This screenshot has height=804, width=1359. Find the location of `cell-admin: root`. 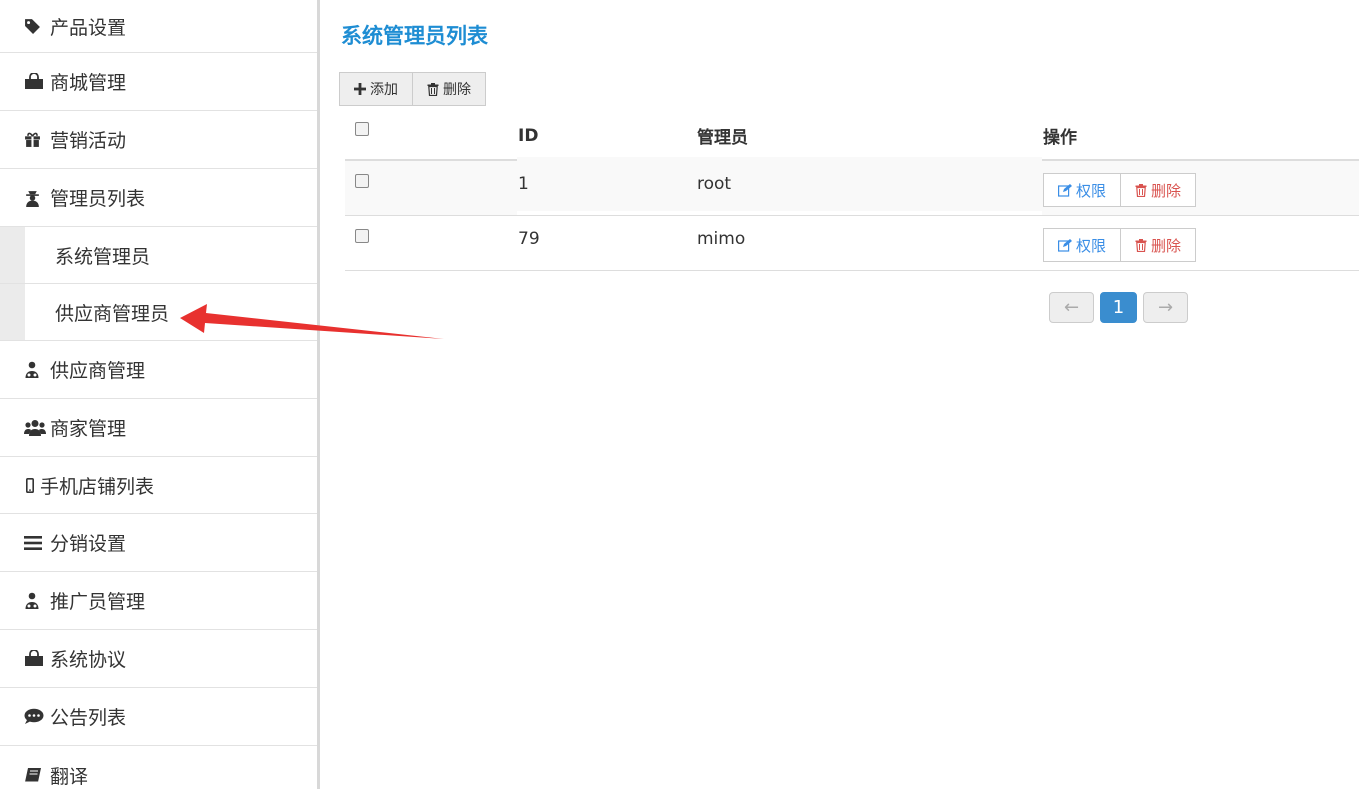

cell-admin: root is located at coordinates (869, 184).